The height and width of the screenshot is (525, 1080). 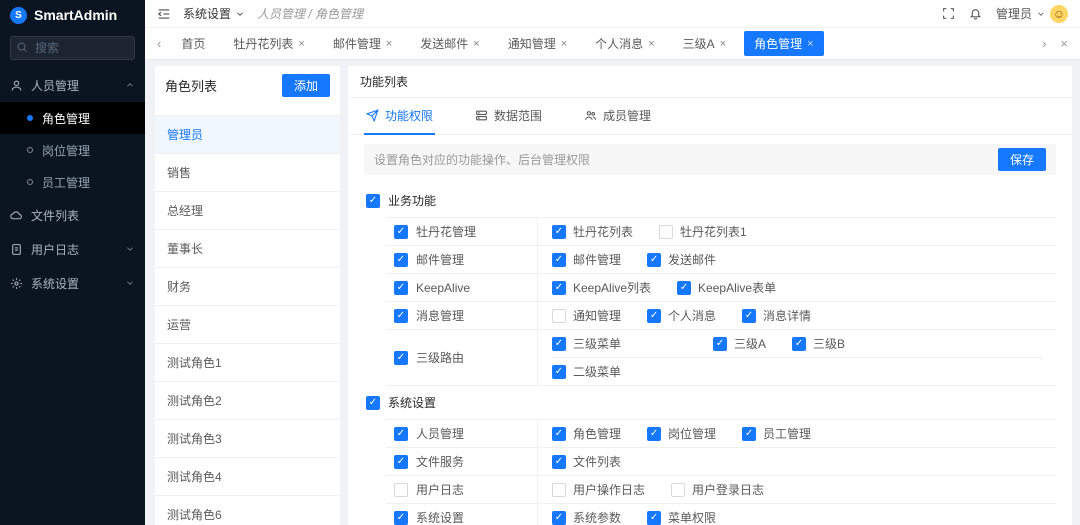 I want to click on page-tab-mail-management: 邮件管理 ×, so click(x=362, y=43).